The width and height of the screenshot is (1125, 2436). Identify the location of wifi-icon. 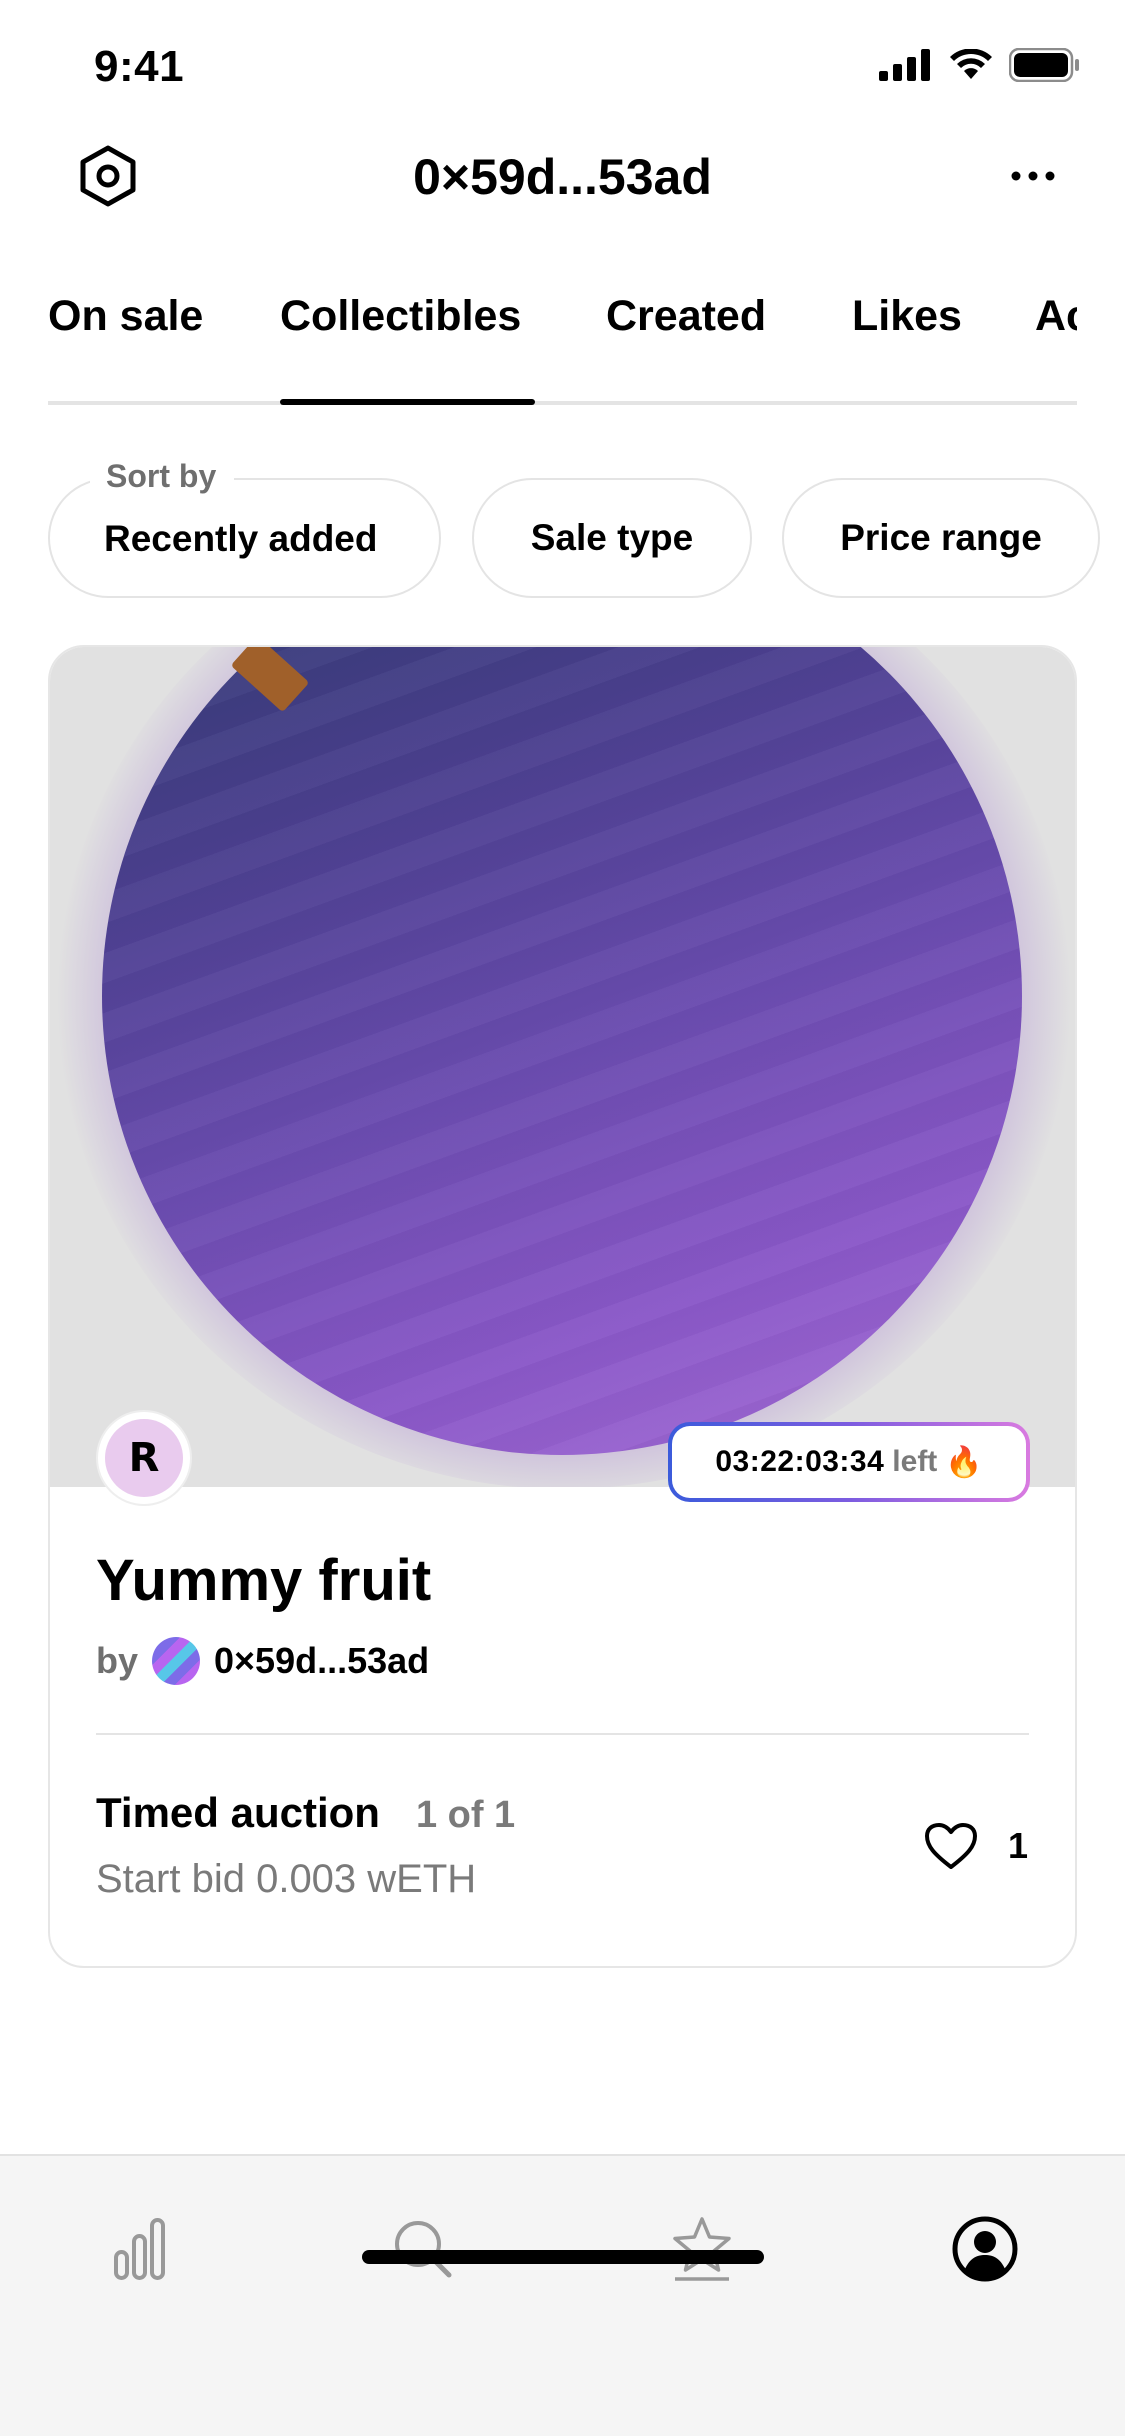
(971, 64).